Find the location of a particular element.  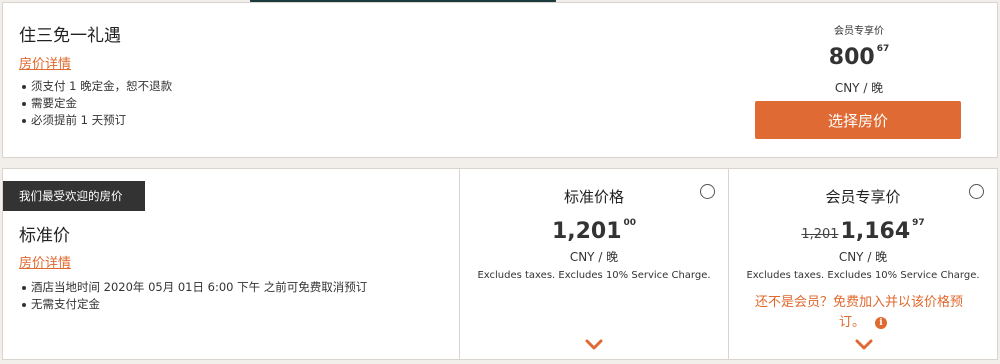

info-icon: i is located at coordinates (881, 323).